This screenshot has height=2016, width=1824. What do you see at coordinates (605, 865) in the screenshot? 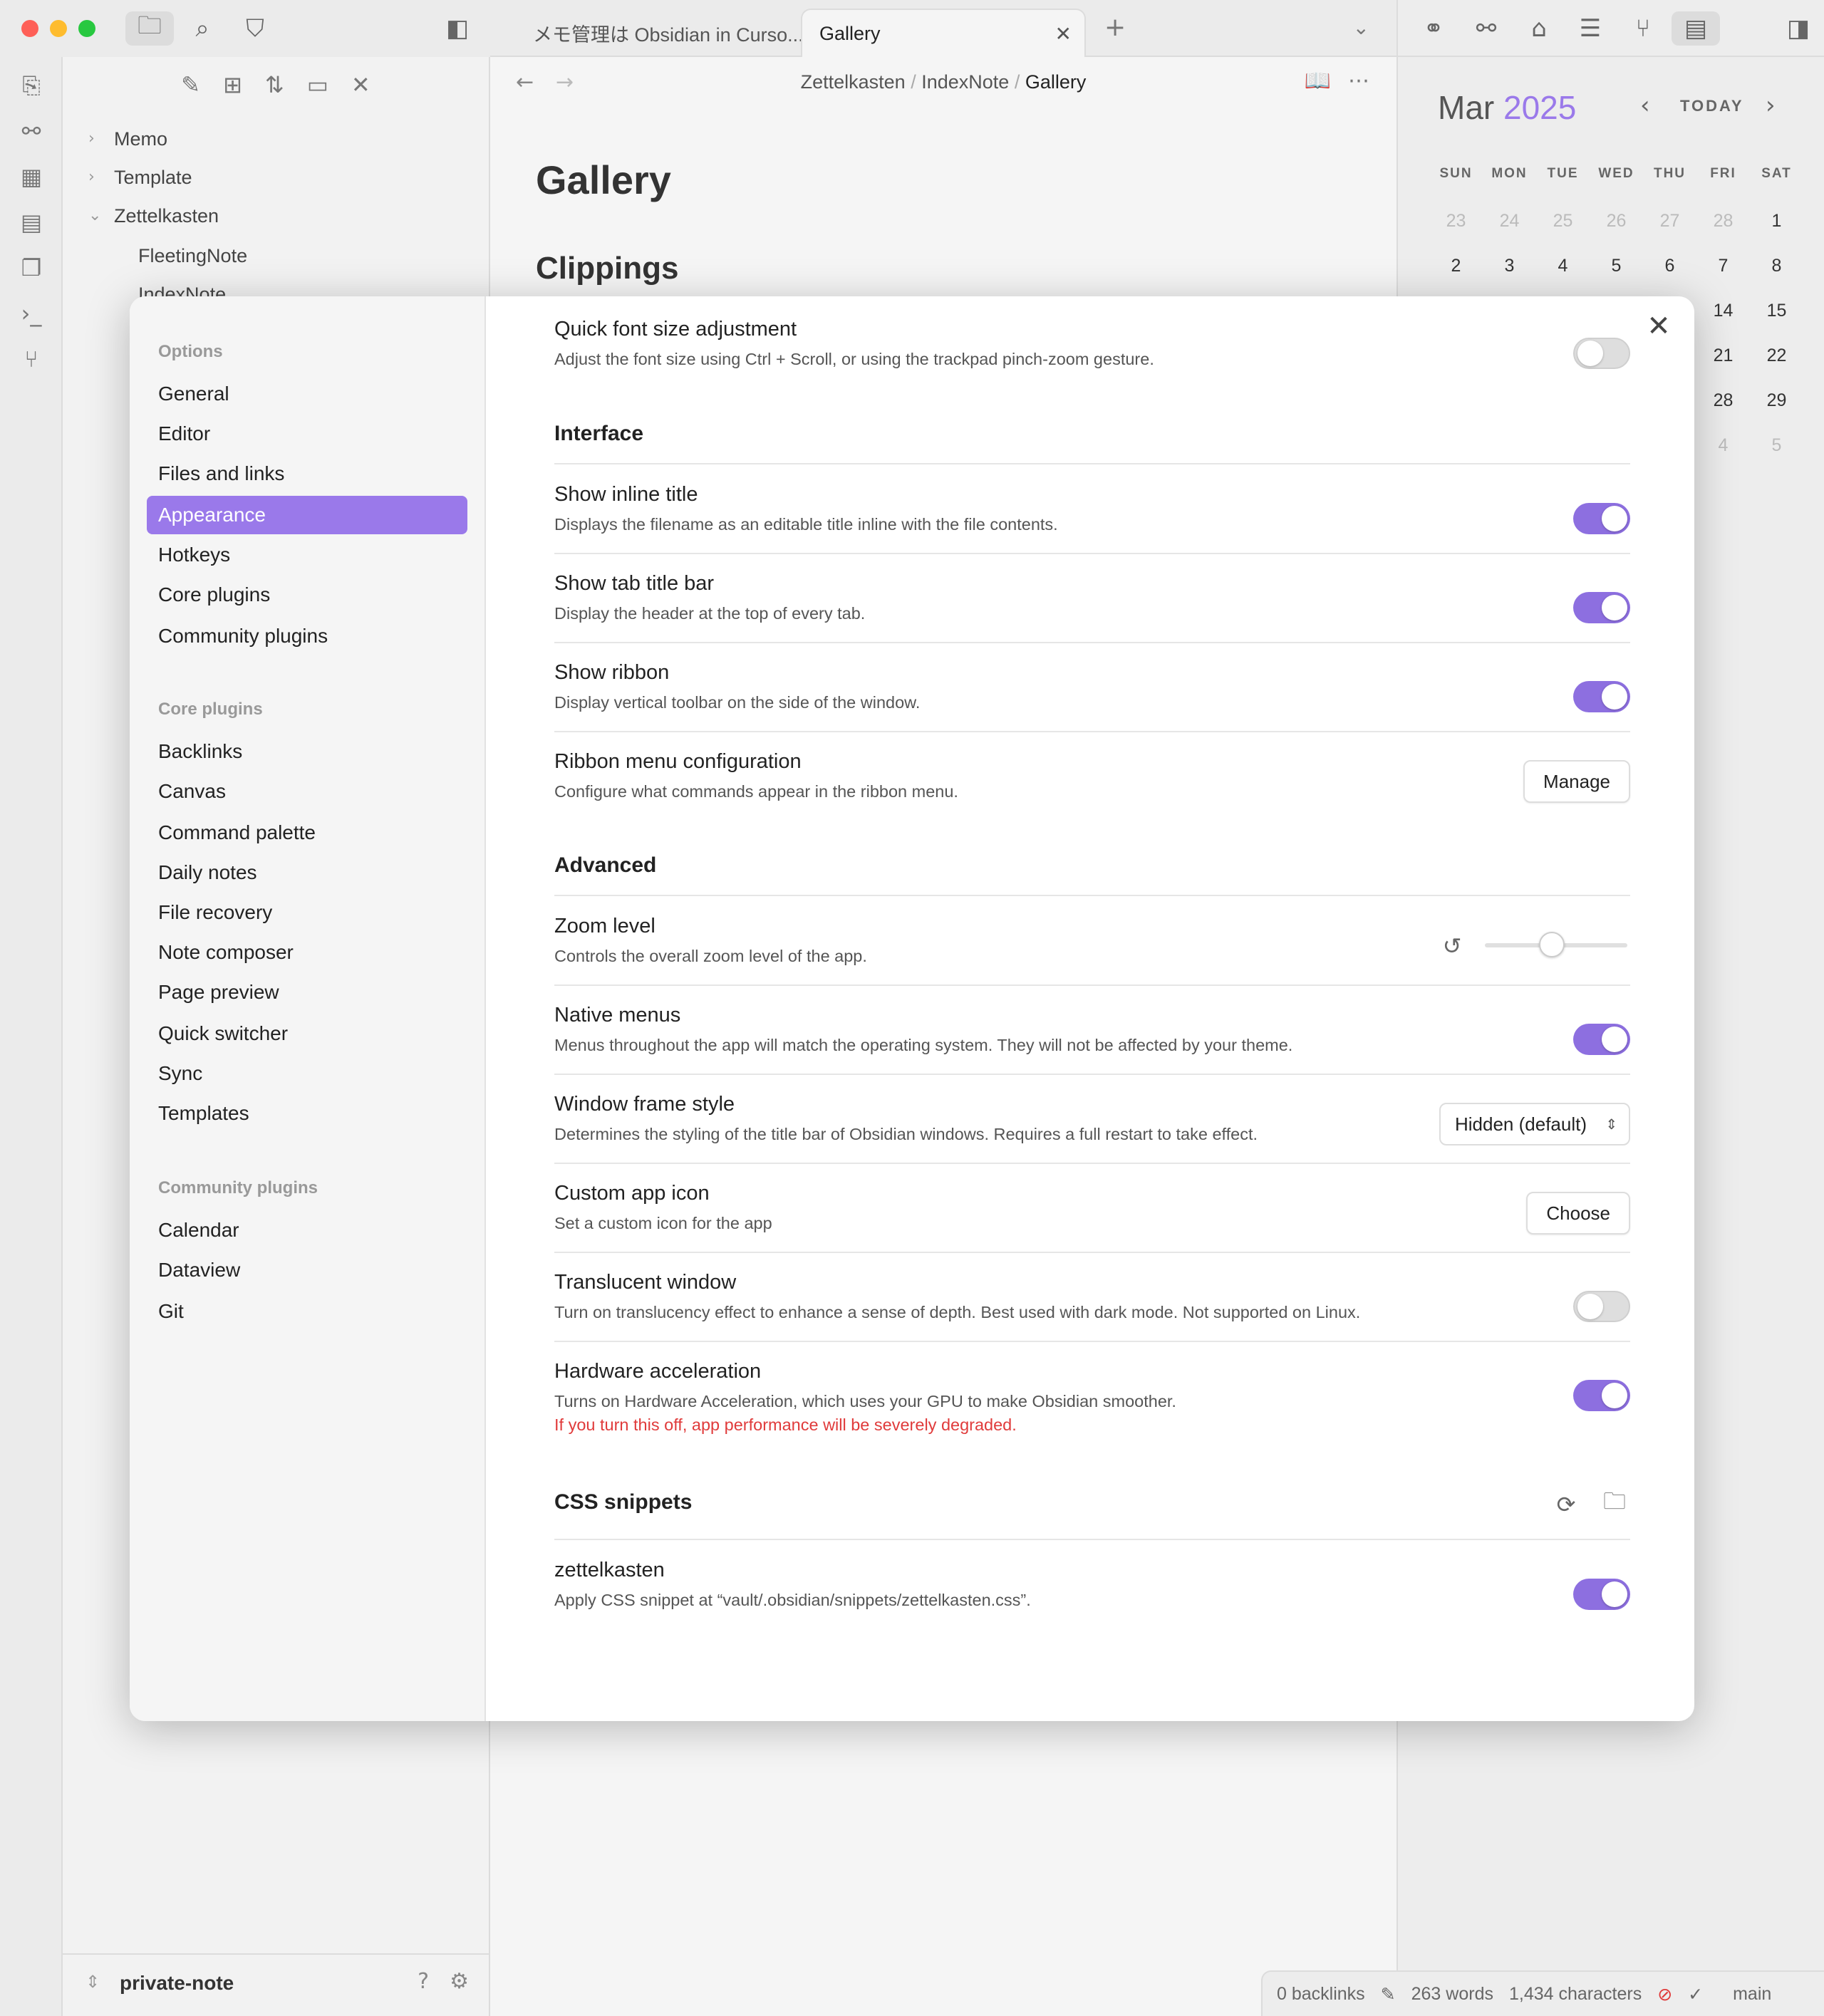
I see `section-advanced: Advanced` at bounding box center [605, 865].